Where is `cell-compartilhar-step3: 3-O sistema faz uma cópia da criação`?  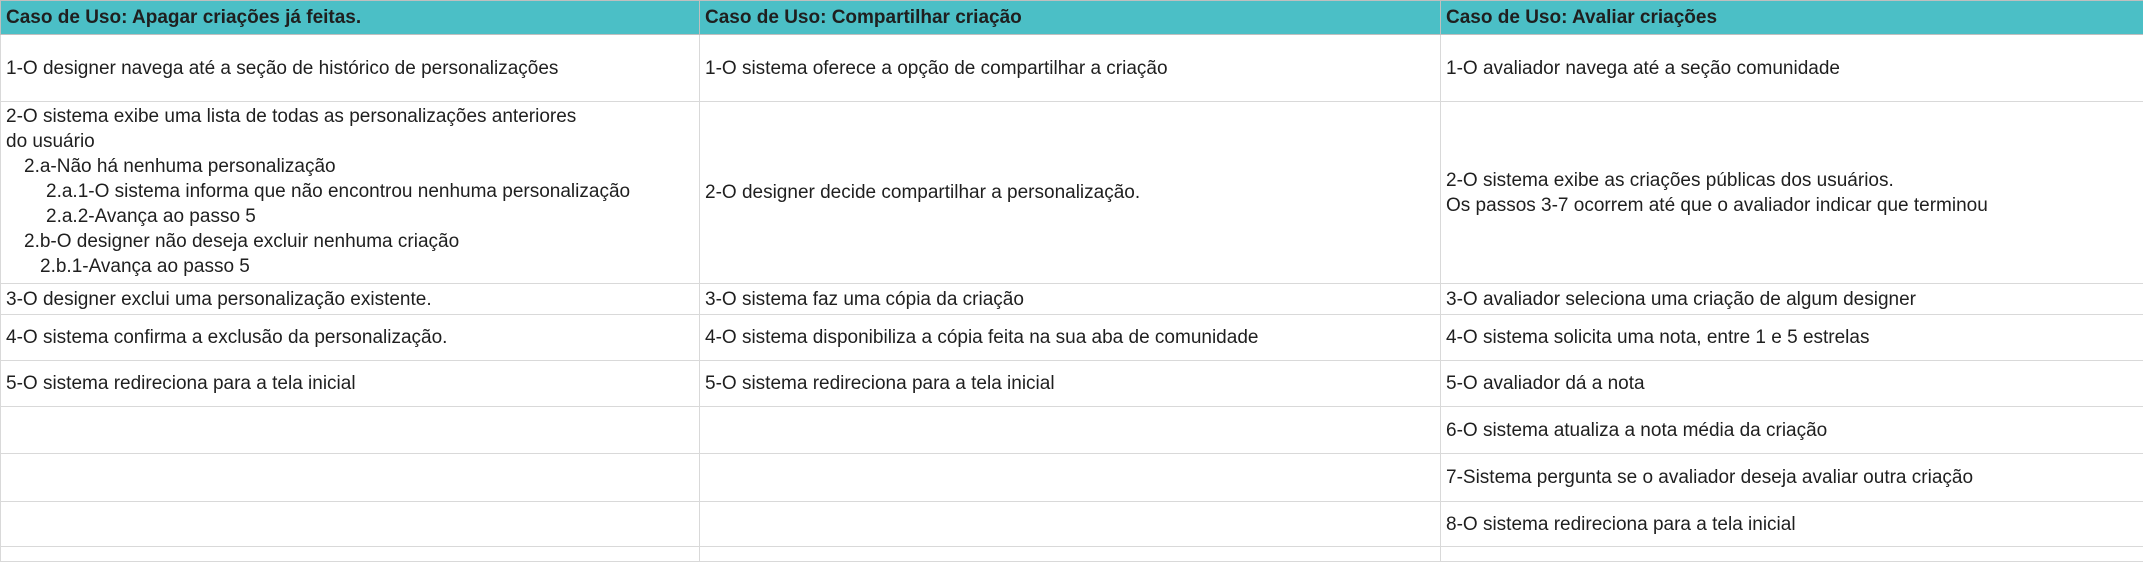
cell-compartilhar-step3: 3-O sistema faz uma cópia da criação is located at coordinates (1070, 299).